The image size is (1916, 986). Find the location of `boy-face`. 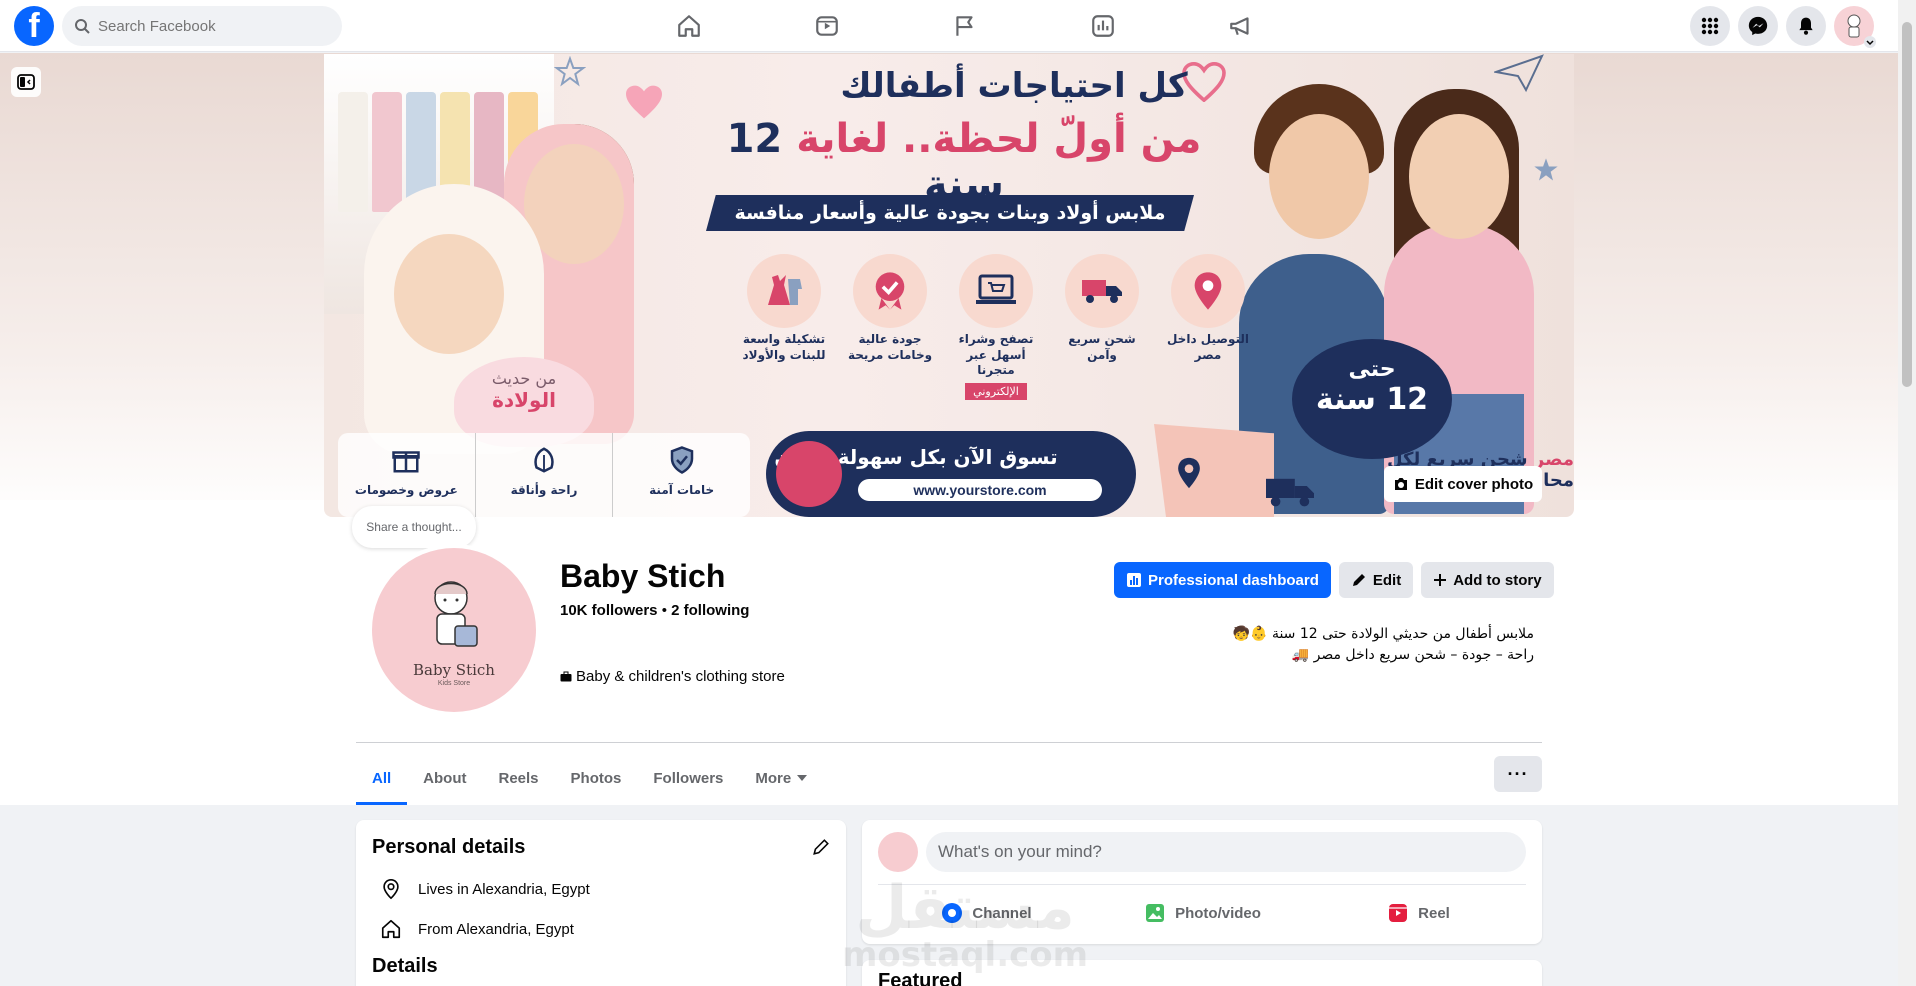

boy-face is located at coordinates (1319, 176).